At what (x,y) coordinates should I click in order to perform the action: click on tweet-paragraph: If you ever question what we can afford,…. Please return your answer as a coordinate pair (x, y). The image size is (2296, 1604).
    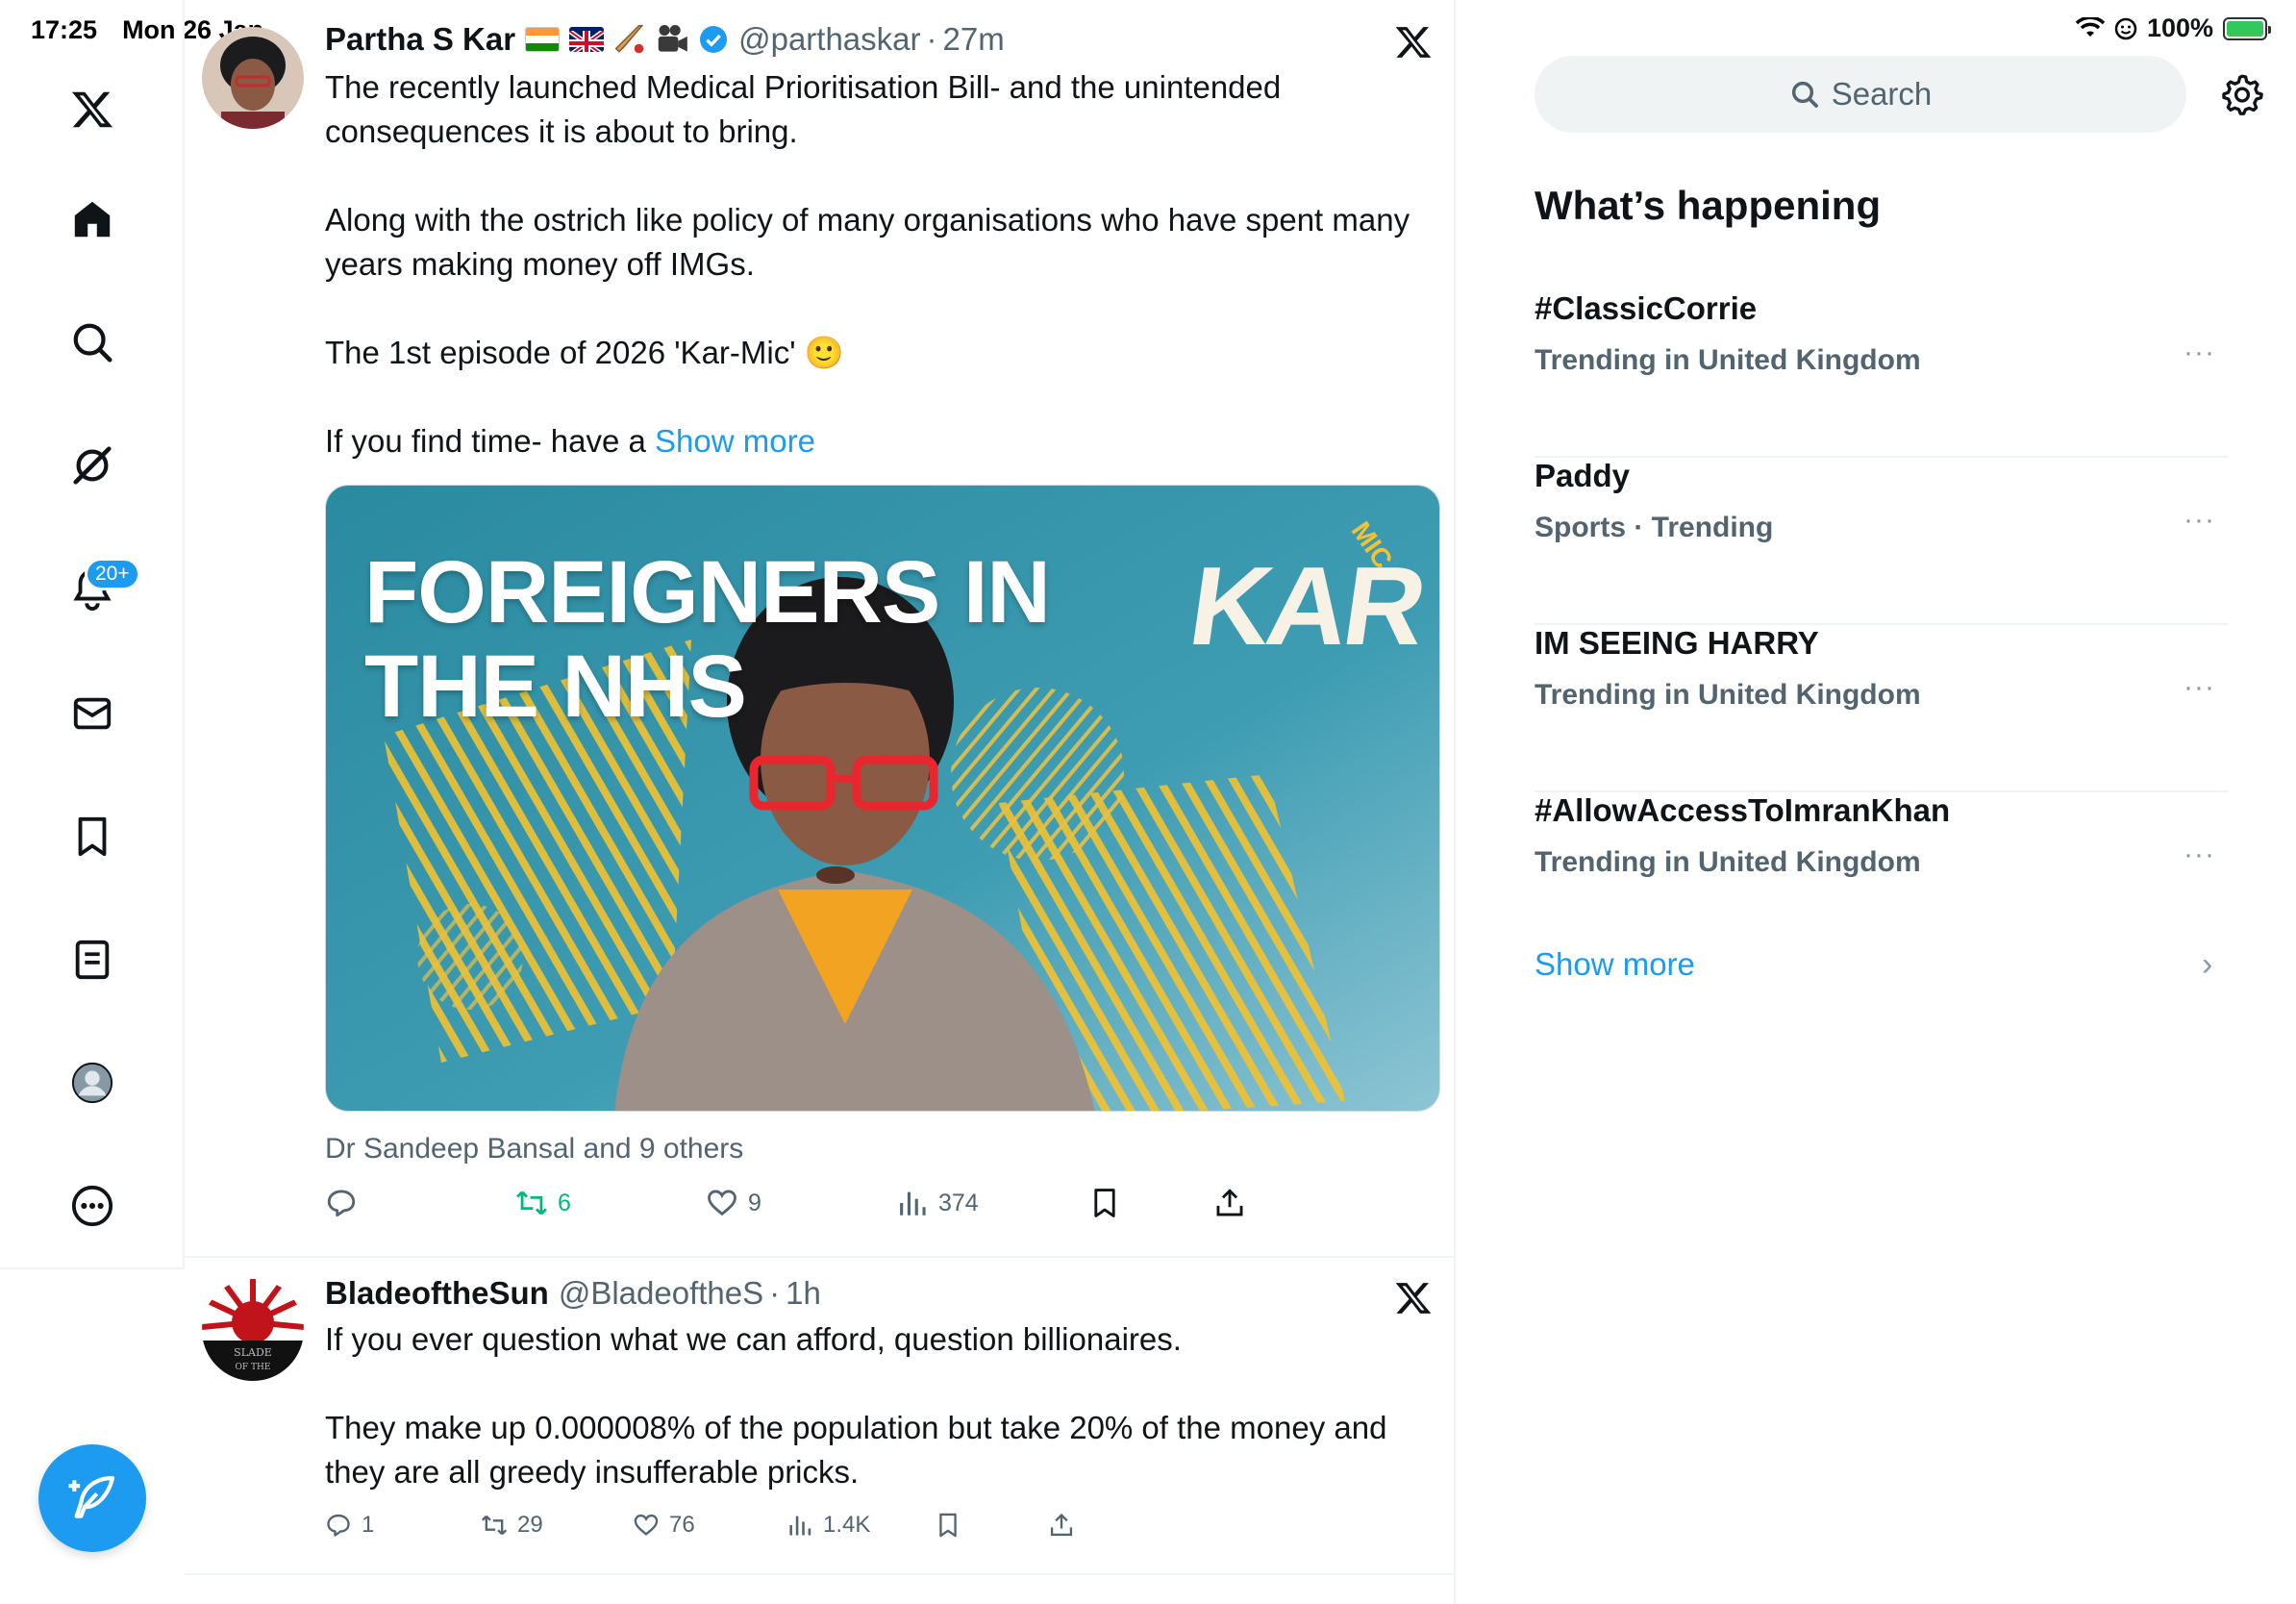
    Looking at the image, I should click on (753, 1339).